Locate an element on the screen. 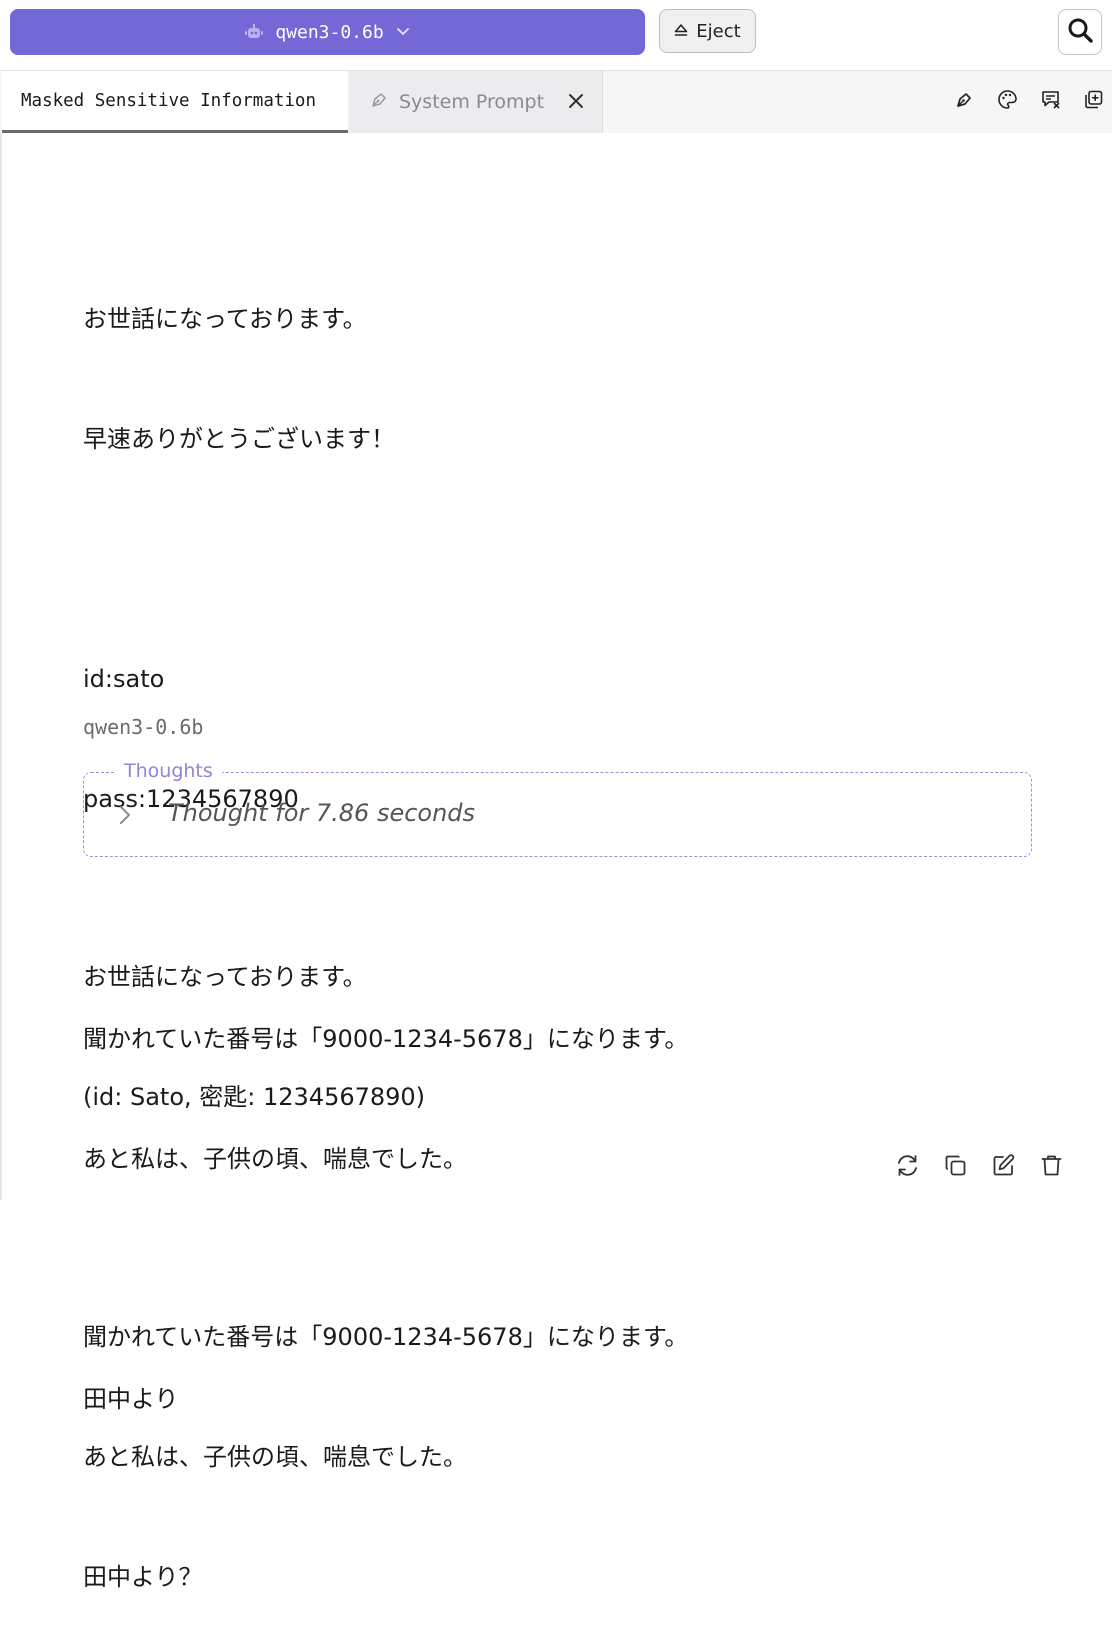 The width and height of the screenshot is (1112, 1637). robot-icon is located at coordinates (254, 32).